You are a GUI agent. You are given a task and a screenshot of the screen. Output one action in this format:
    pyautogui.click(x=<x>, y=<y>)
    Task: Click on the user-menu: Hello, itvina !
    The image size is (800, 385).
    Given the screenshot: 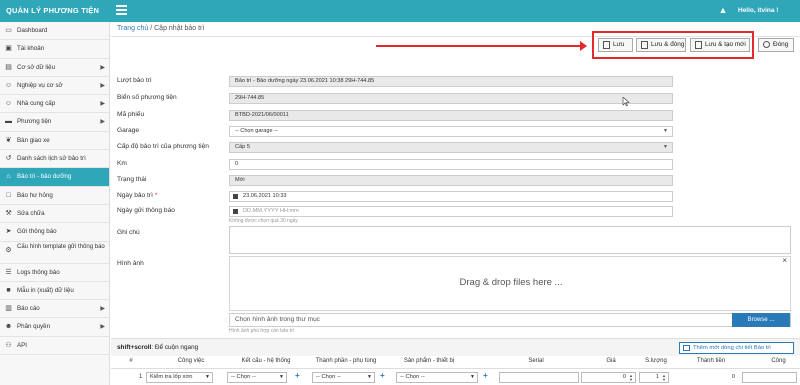 What is the action you would take?
    pyautogui.click(x=758, y=11)
    